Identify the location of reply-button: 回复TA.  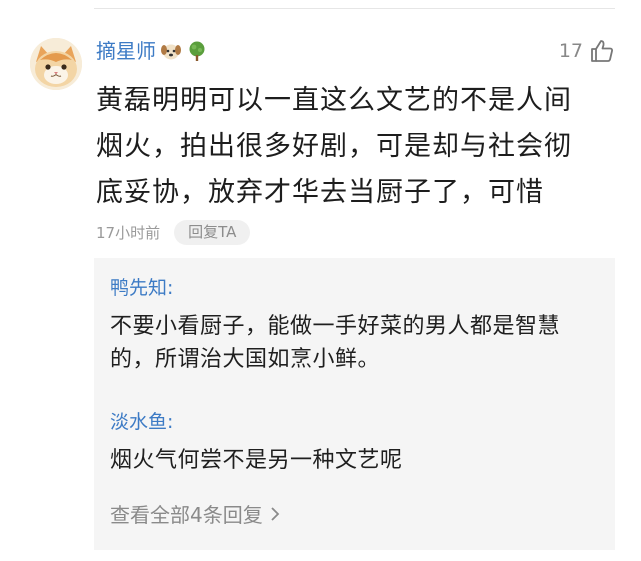
(212, 232).